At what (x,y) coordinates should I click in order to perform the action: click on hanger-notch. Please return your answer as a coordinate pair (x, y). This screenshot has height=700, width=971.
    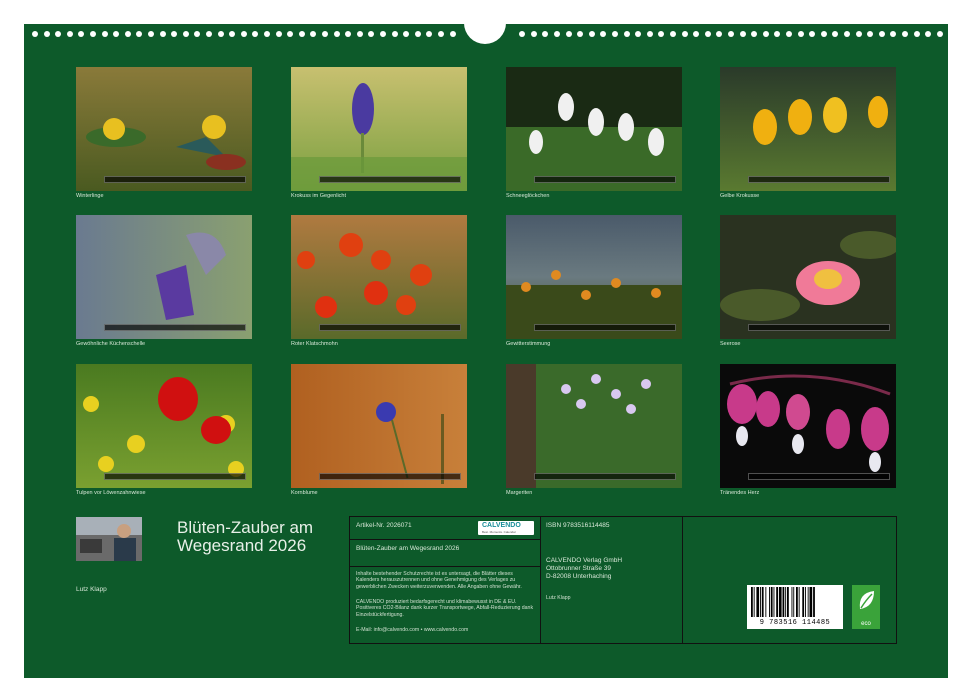
    Looking at the image, I should click on (485, 33).